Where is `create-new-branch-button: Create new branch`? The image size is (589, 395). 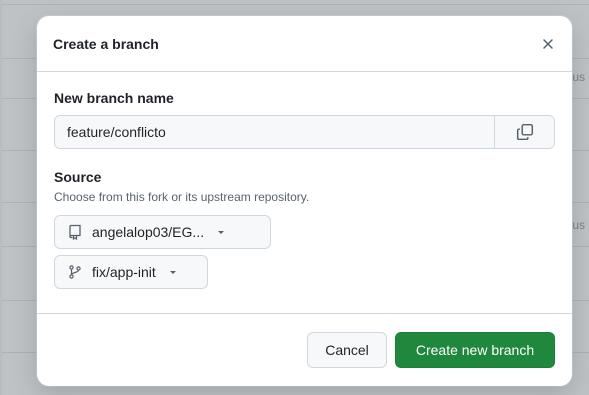
create-new-branch-button: Create new branch is located at coordinates (475, 350).